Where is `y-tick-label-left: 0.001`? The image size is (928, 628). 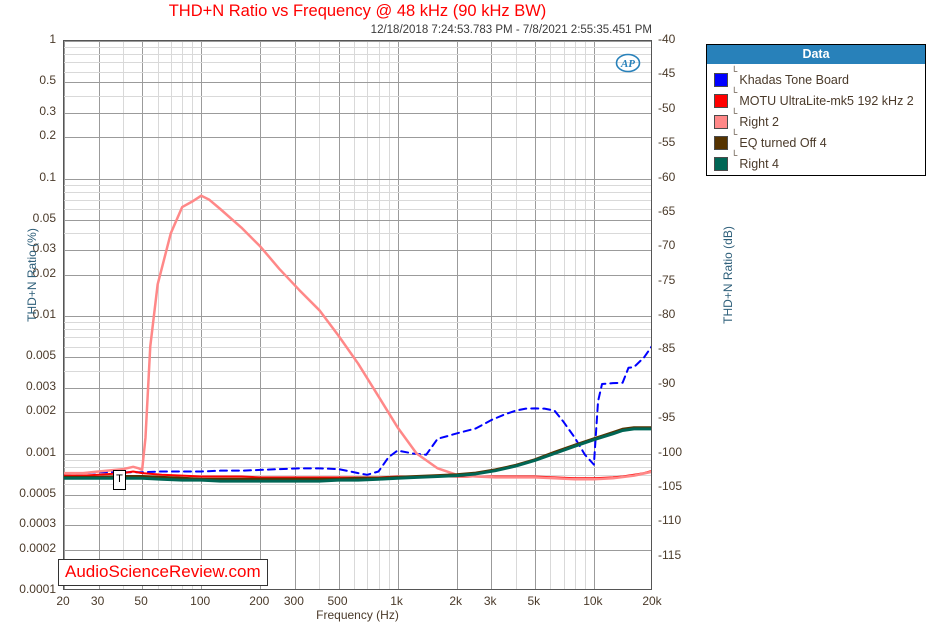
y-tick-label-left: 0.001 is located at coordinates (40, 451).